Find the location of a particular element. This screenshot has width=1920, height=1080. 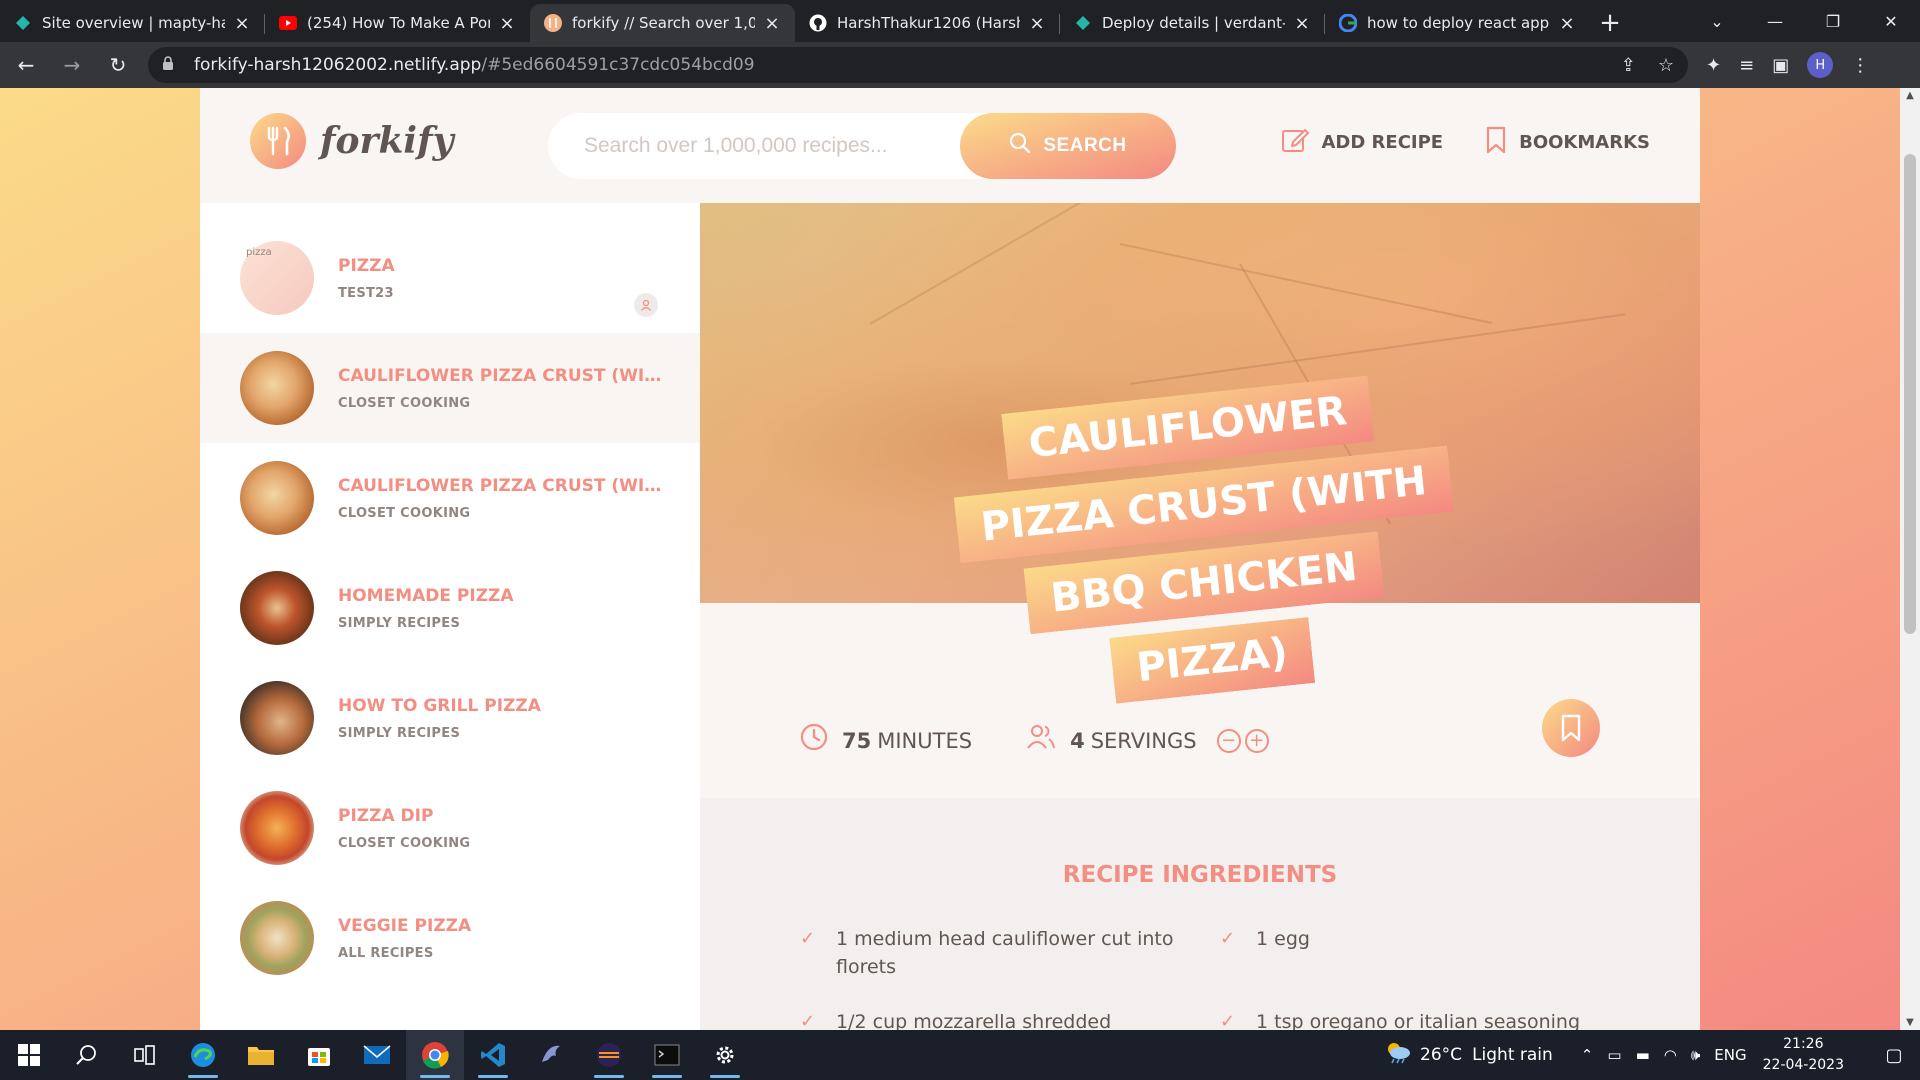

back-icon: ← is located at coordinates (26, 65).